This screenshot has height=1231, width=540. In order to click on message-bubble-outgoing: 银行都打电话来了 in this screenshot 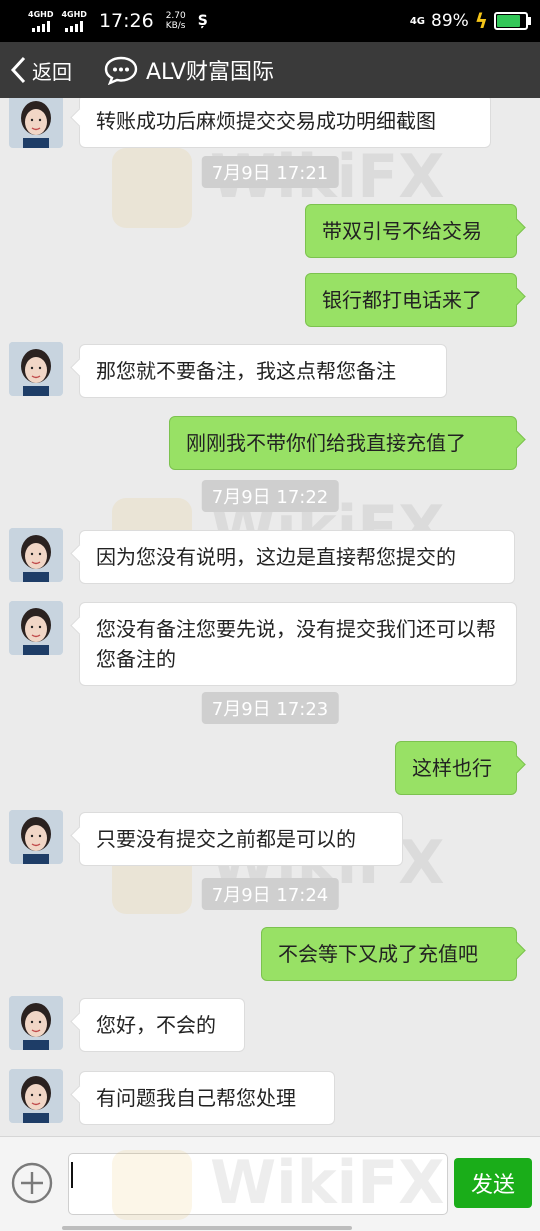, I will do `click(411, 300)`.